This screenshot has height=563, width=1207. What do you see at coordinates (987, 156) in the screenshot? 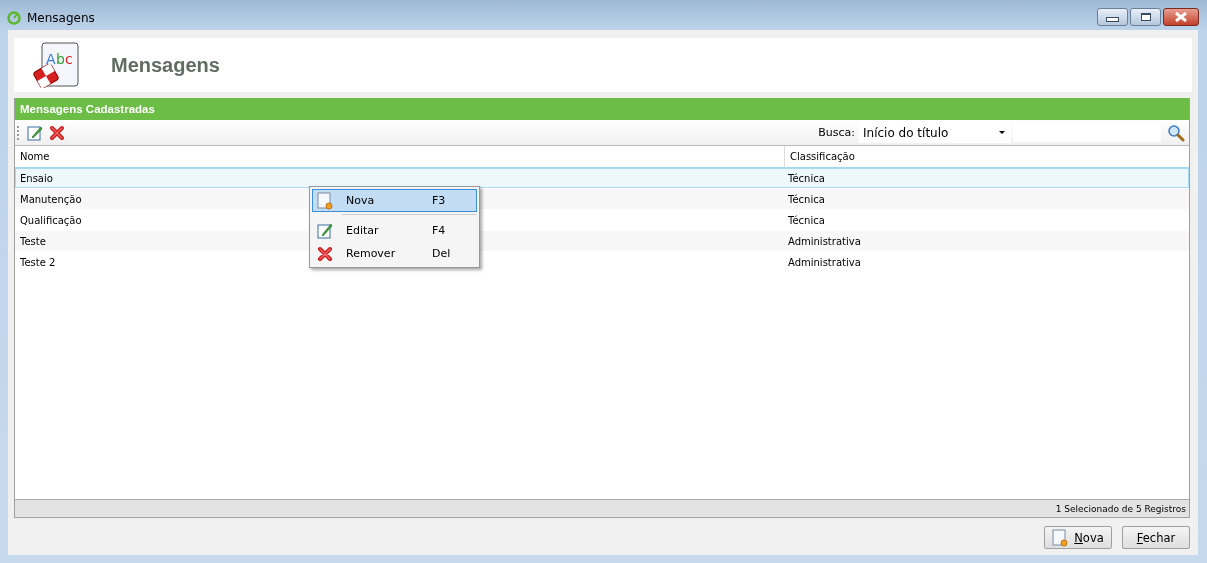
I see `column-header: Classificação` at bounding box center [987, 156].